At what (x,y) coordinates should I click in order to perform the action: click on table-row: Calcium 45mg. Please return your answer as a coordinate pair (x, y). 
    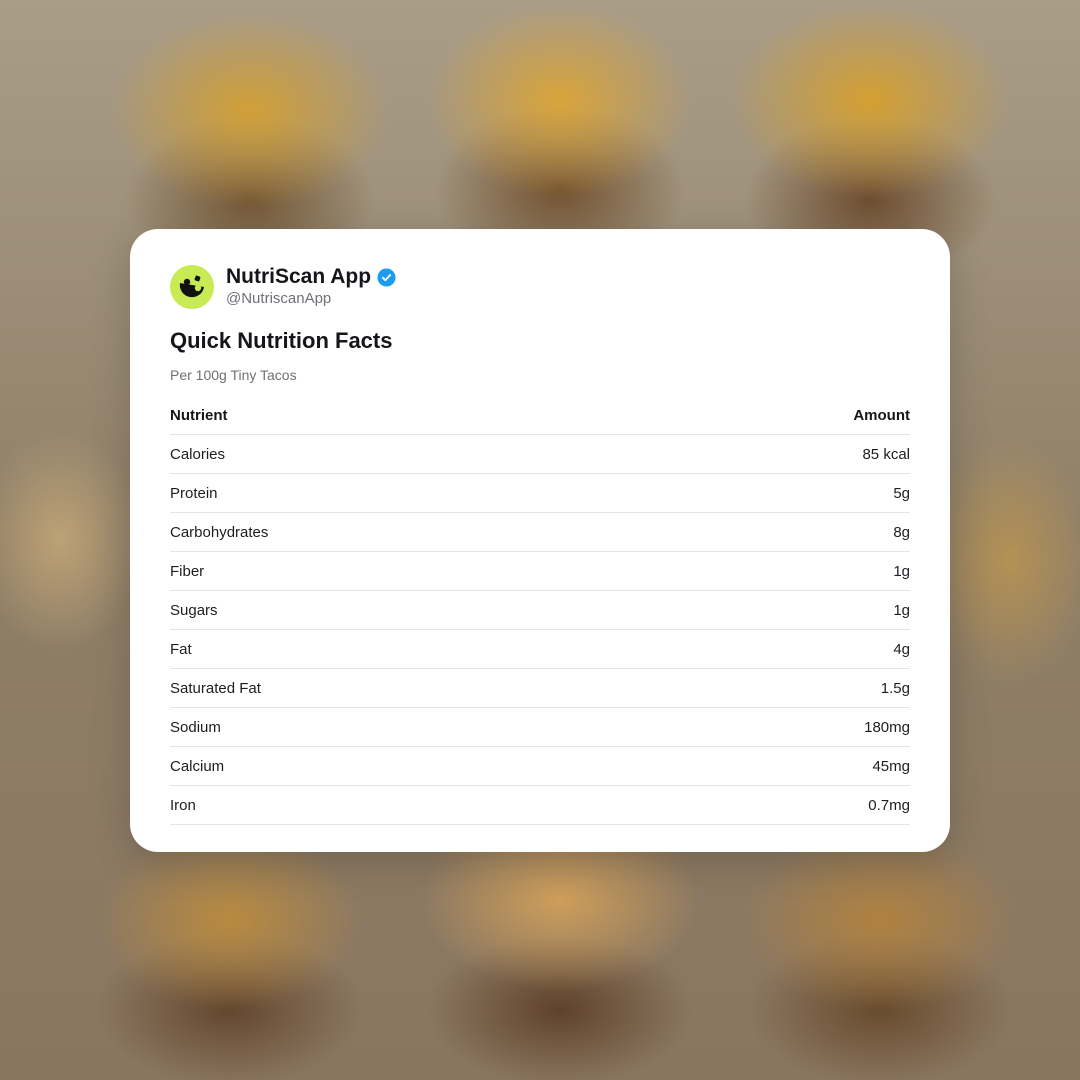
    Looking at the image, I should click on (540, 766).